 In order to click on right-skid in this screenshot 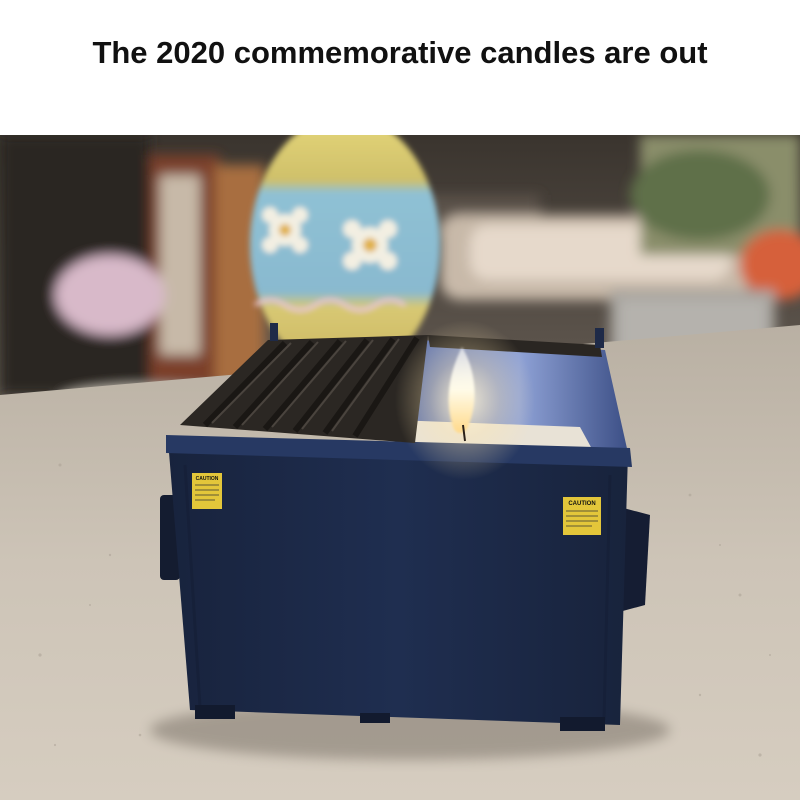, I will do `click(582, 724)`.